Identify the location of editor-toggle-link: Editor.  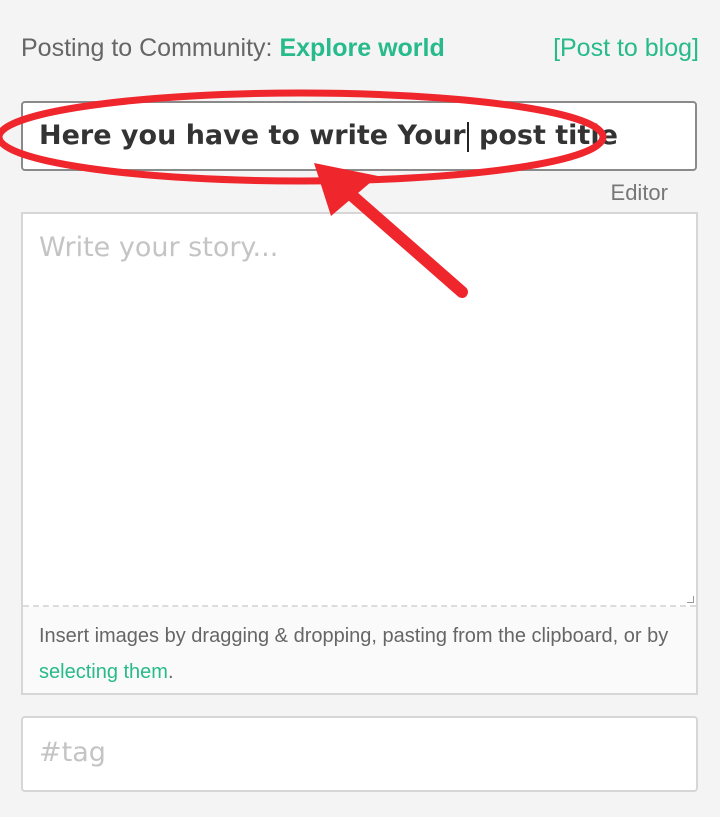
(639, 193).